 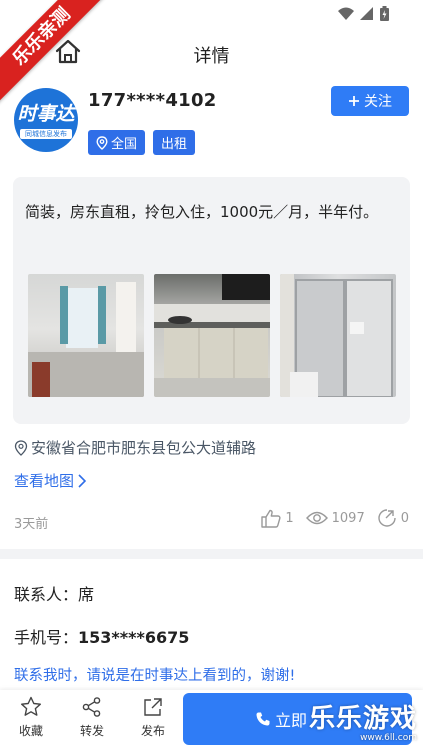 I want to click on signal-icon, so click(x=366, y=13).